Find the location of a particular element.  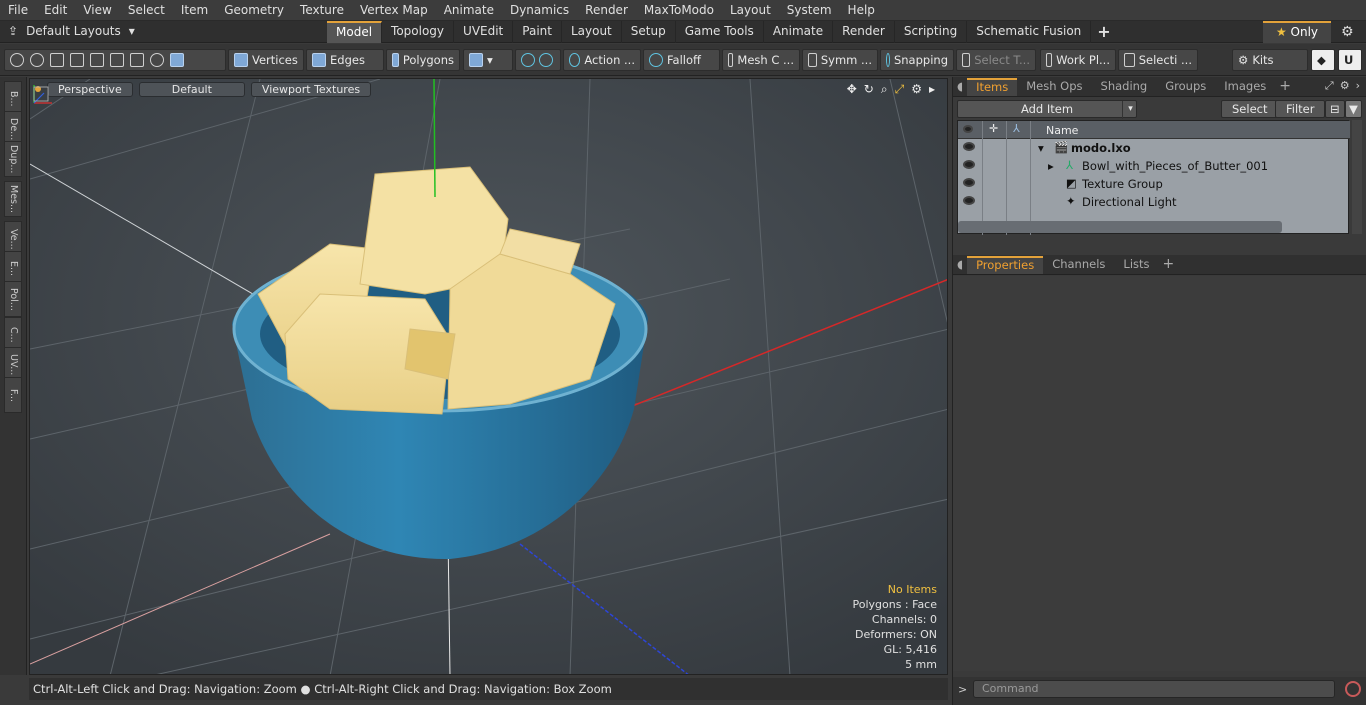

menu-edit: Edit is located at coordinates (55, 10).